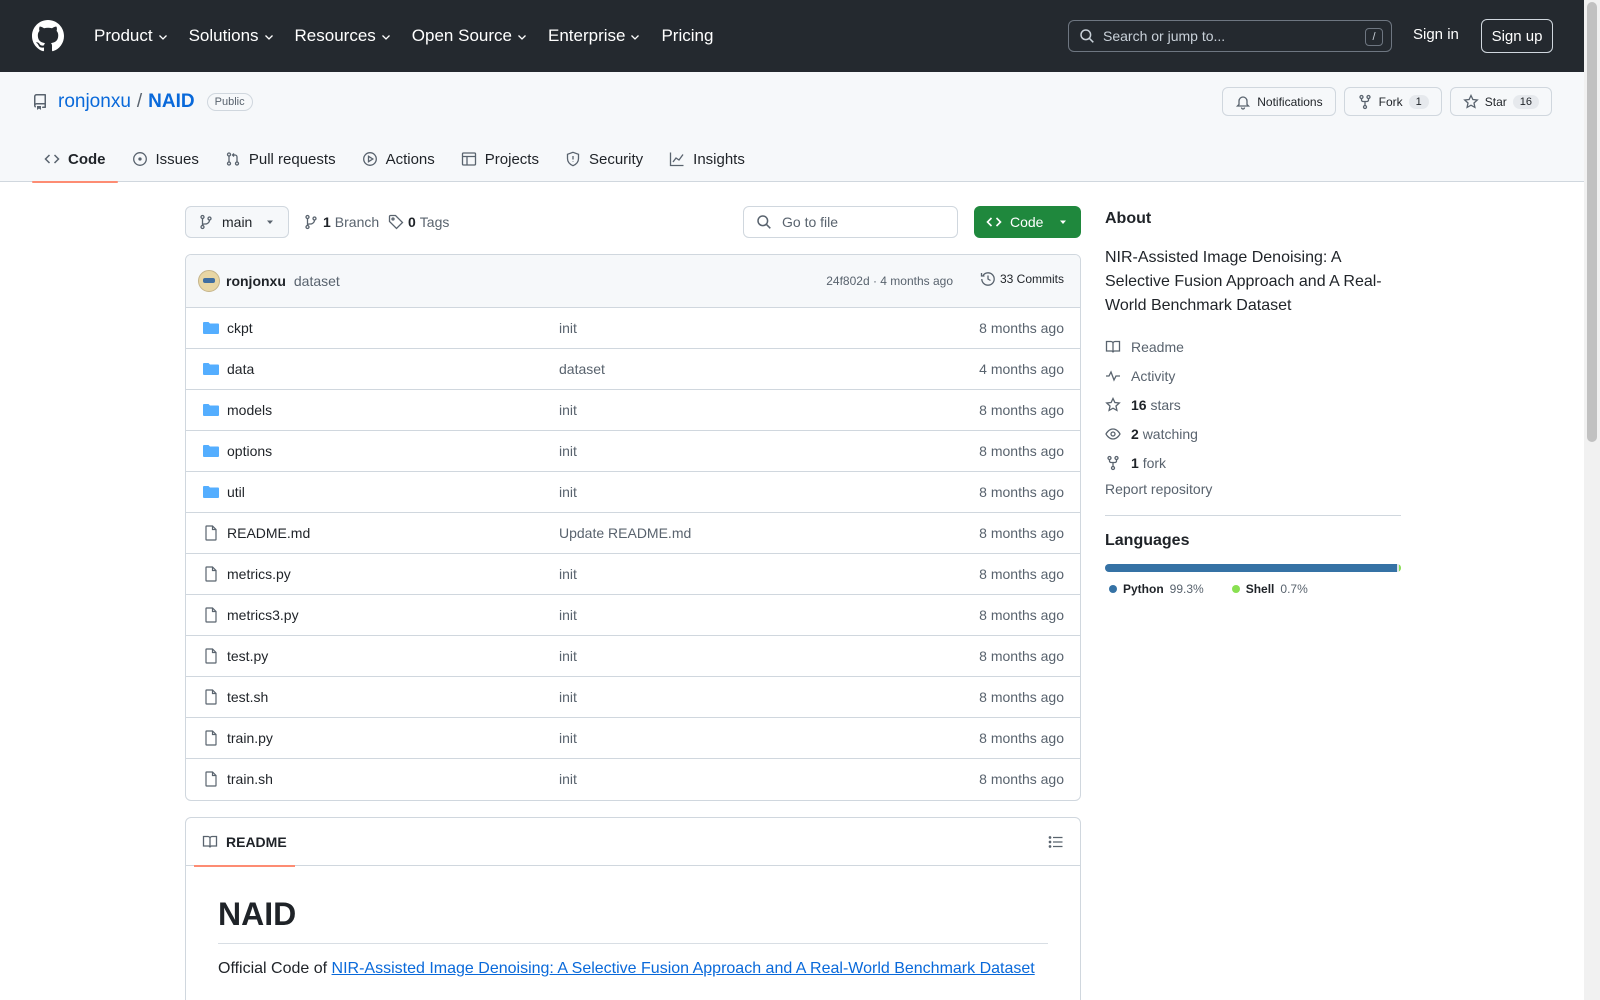 This screenshot has height=1000, width=1600. I want to click on nav-resources: Resources, so click(343, 36).